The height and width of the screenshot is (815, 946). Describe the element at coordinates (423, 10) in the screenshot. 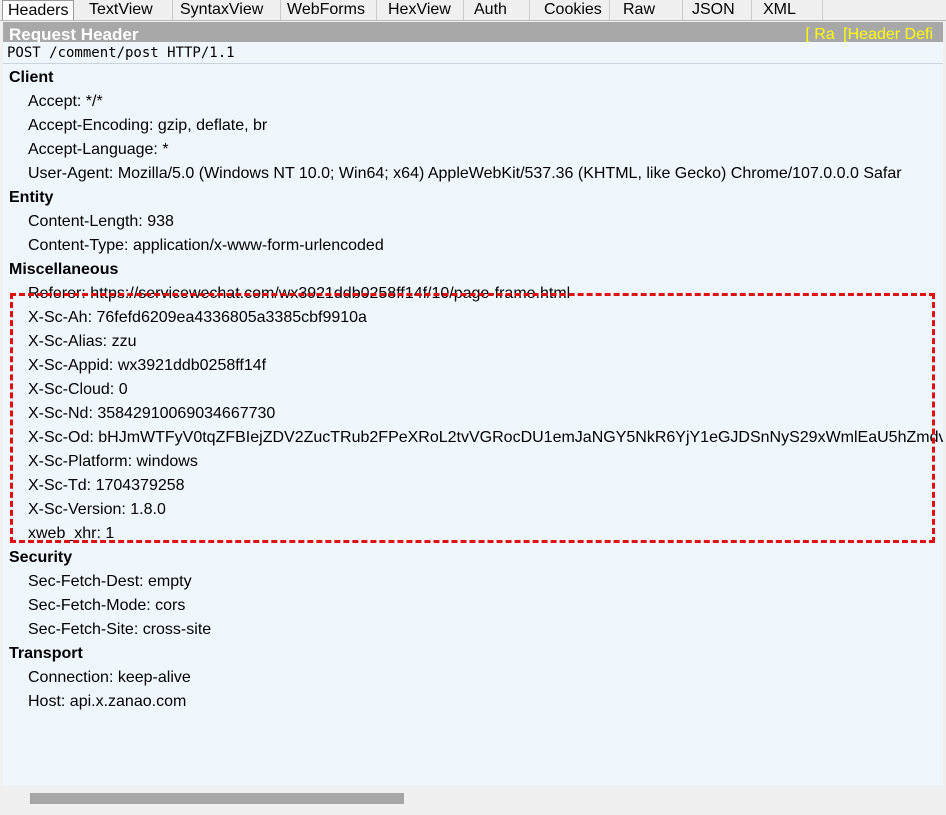

I see `tab-hexview: HexView` at that location.